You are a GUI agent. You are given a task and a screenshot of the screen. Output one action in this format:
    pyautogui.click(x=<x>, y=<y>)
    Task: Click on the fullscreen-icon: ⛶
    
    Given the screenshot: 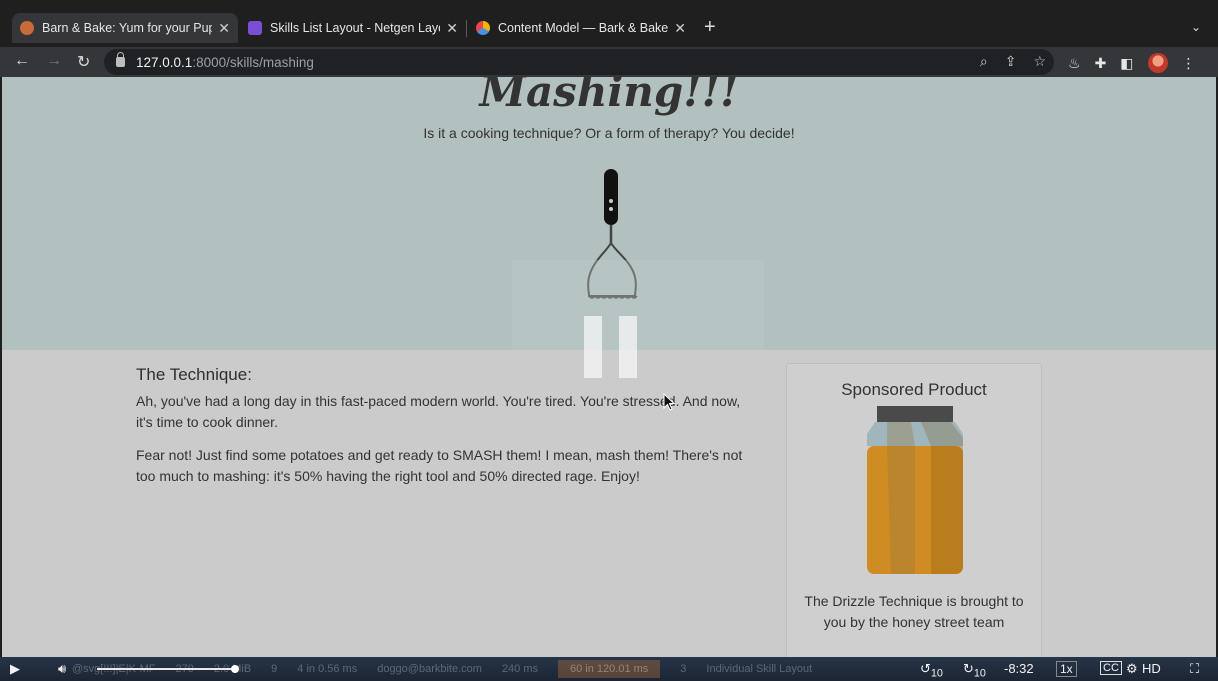 What is the action you would take?
    pyautogui.click(x=1194, y=669)
    